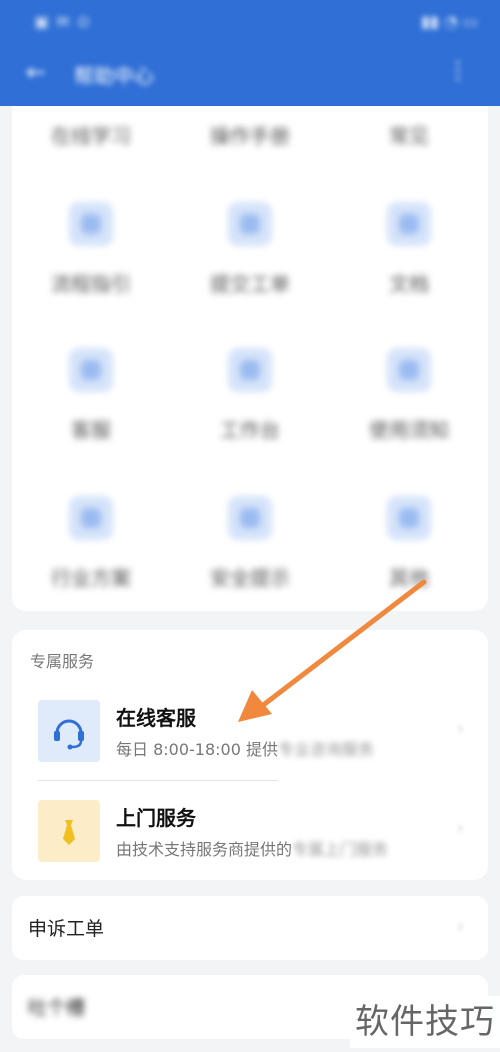 The image size is (500, 1052). I want to click on grid-item-label: 客服, so click(91, 430).